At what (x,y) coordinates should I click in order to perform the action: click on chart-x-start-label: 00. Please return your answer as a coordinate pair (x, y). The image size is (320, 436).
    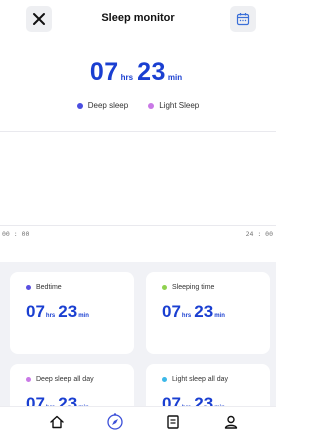
    Looking at the image, I should click on (16, 234).